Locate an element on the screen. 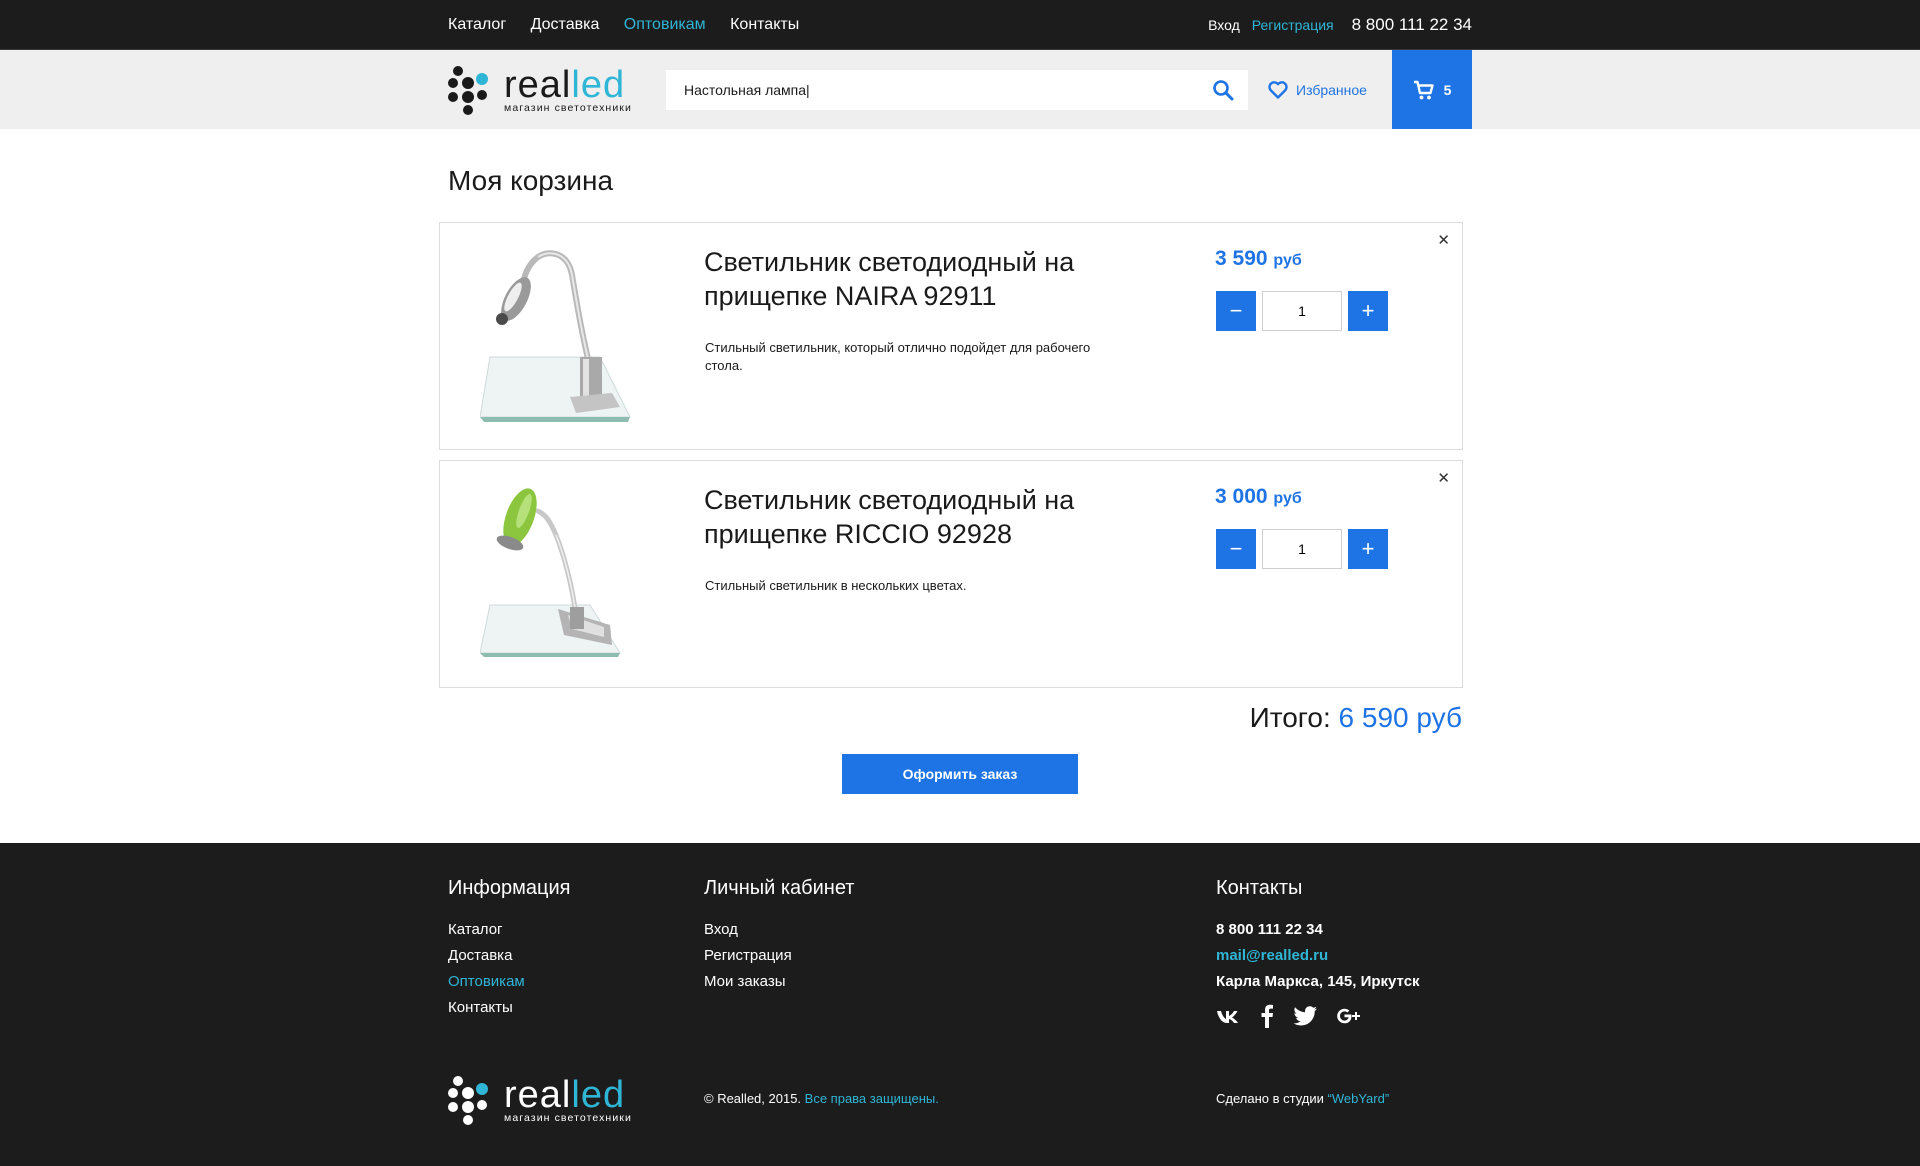 Image resolution: width=1920 pixels, height=1166 pixels. studio-link: “WebYard” is located at coordinates (1359, 1098).